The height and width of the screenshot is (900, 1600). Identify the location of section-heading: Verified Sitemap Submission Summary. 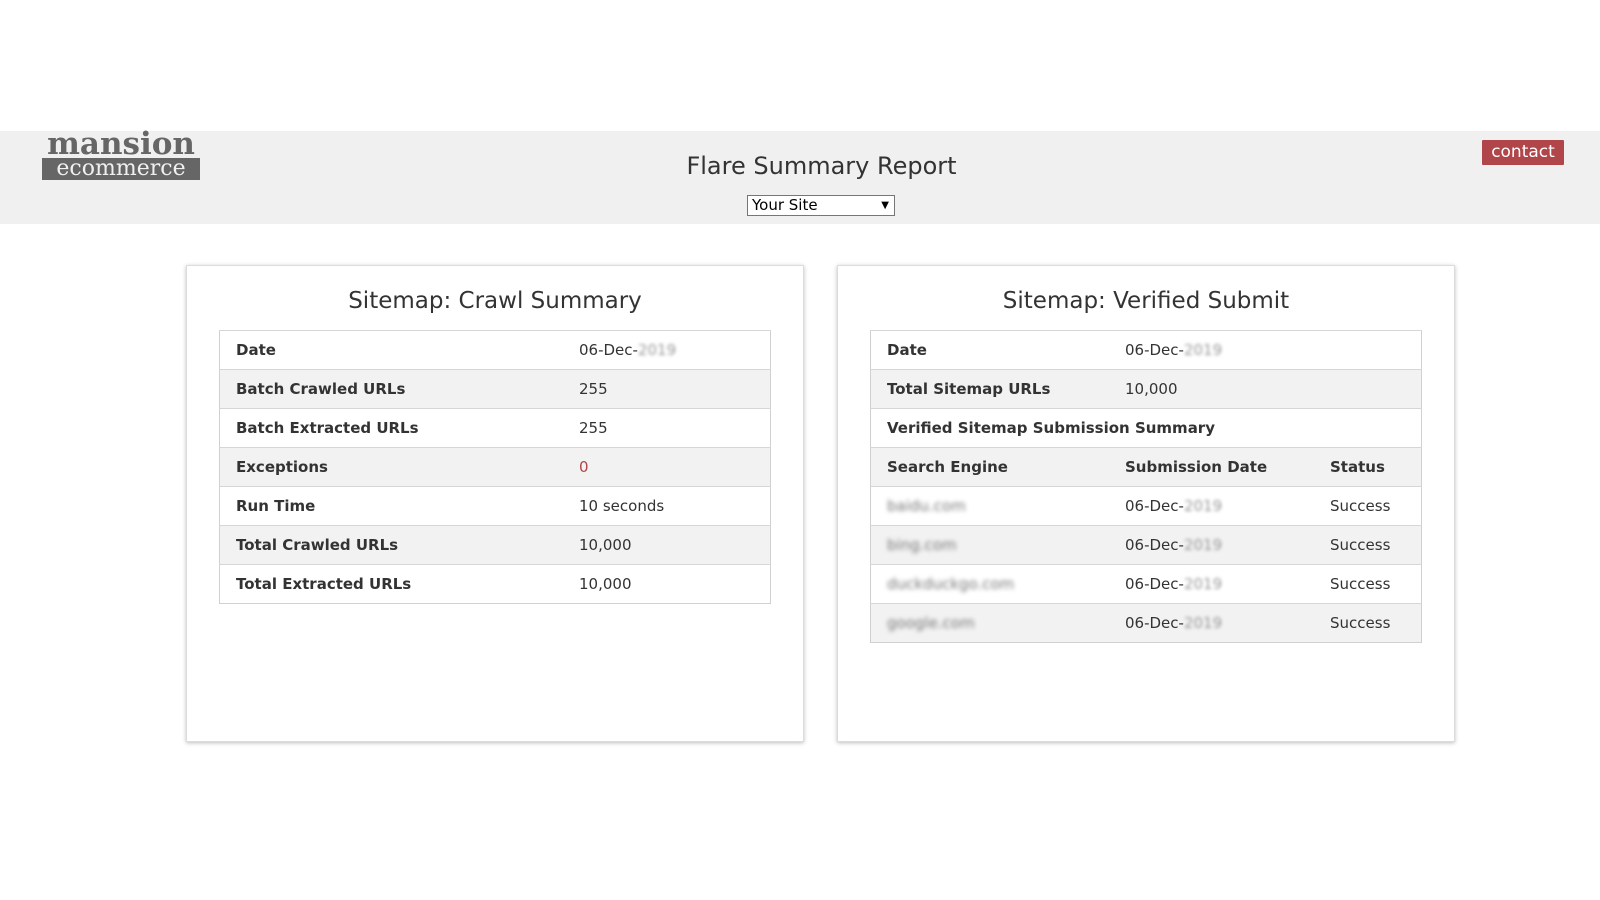
(1146, 428).